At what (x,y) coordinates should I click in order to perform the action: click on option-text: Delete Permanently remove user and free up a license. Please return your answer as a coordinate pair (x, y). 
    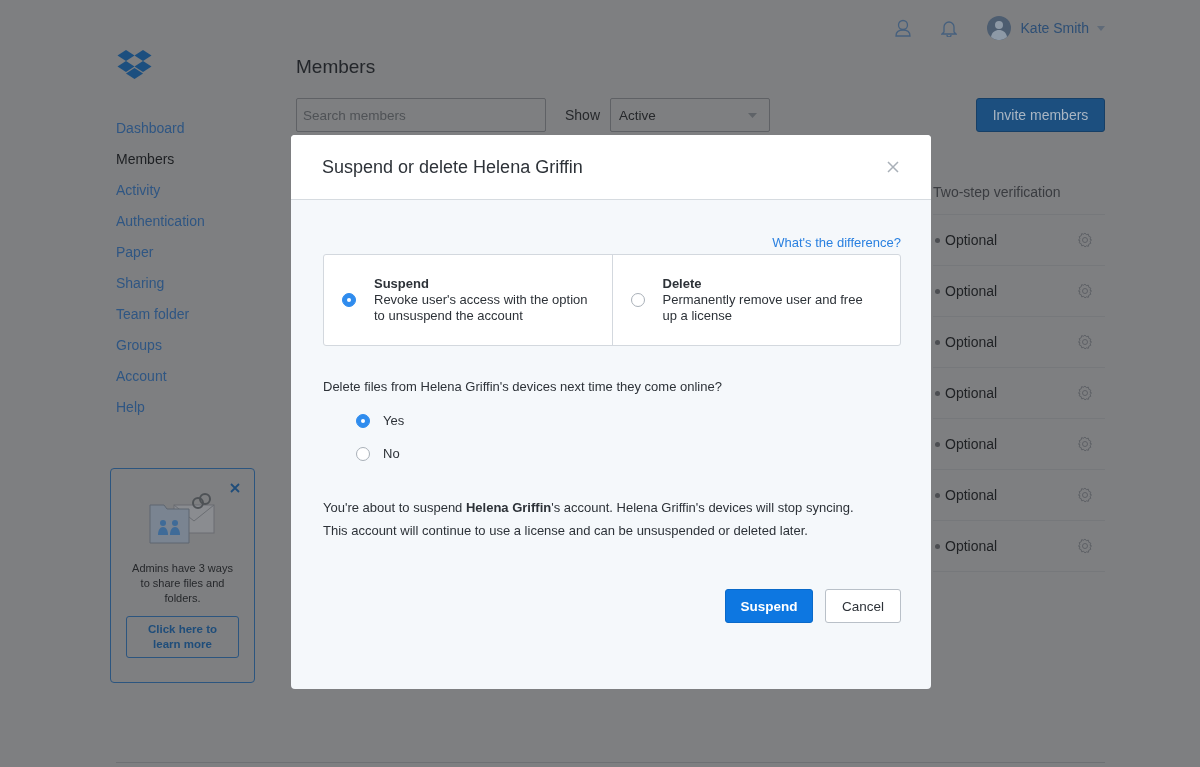
    Looking at the image, I should click on (763, 300).